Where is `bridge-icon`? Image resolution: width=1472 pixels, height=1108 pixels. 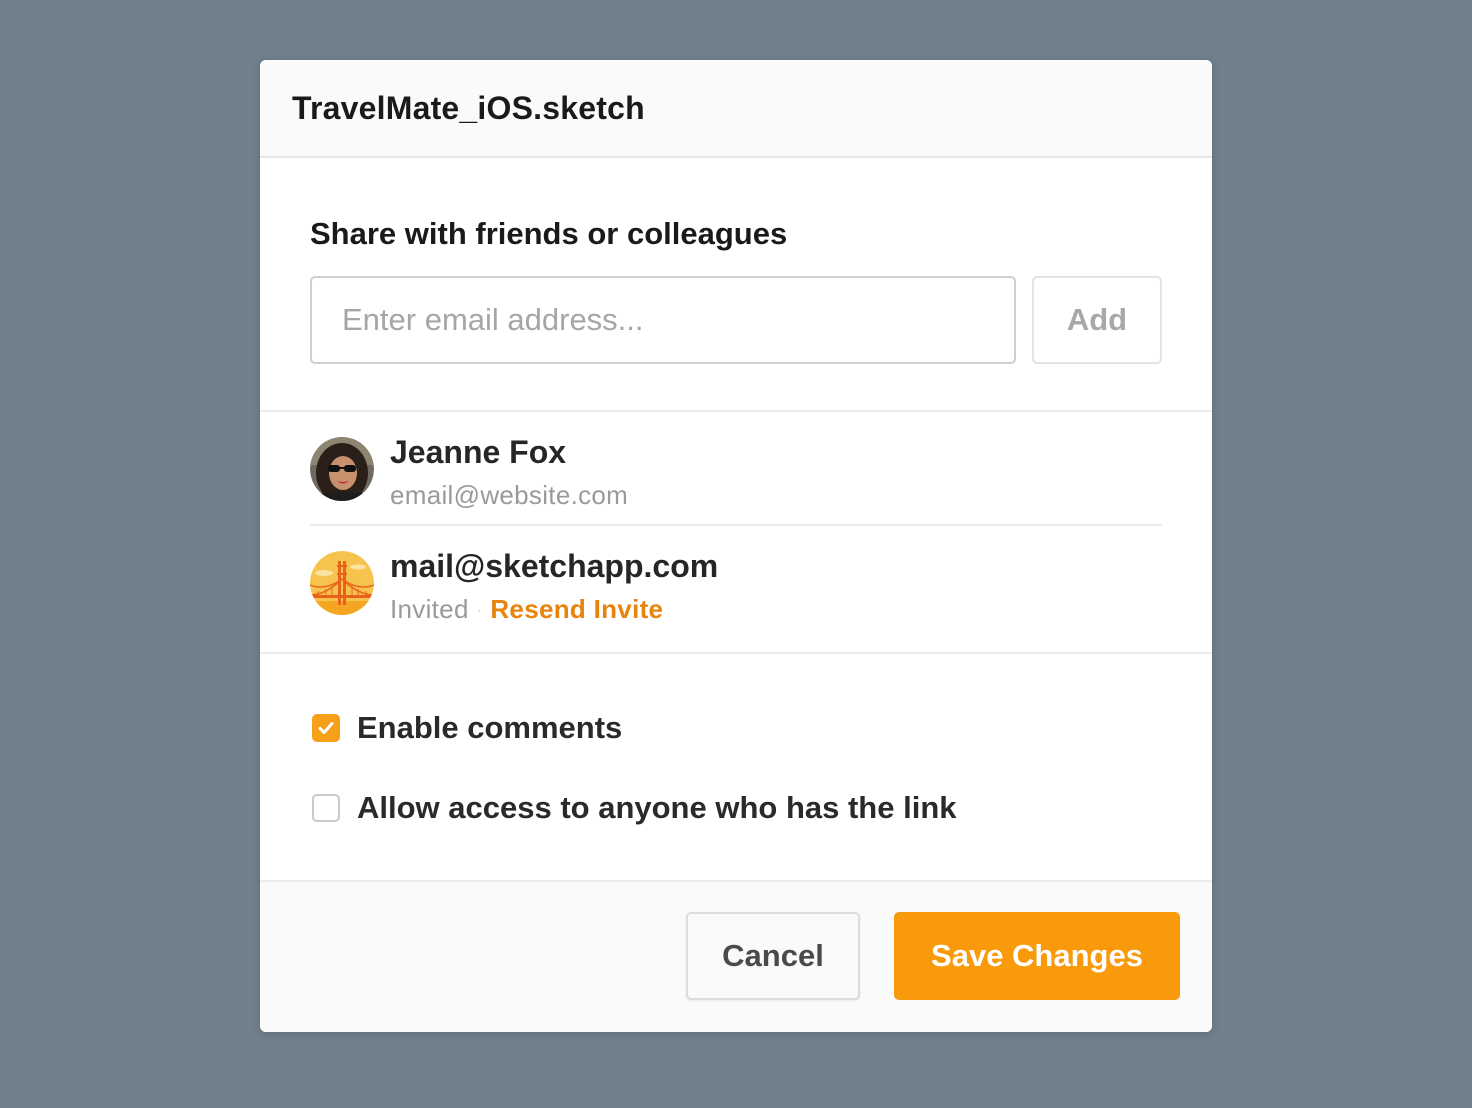 bridge-icon is located at coordinates (342, 583).